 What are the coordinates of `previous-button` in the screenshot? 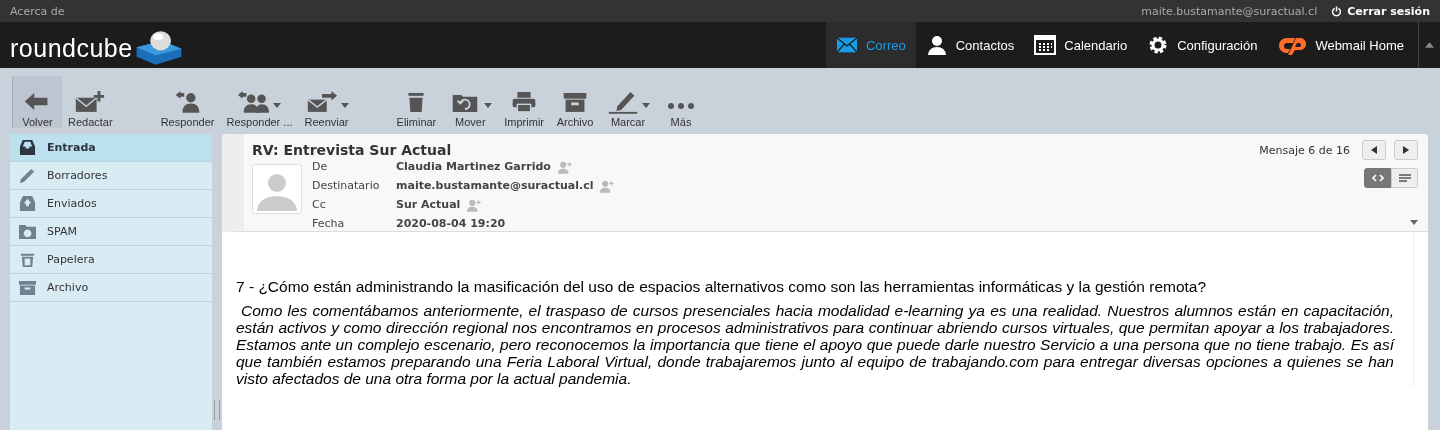 It's located at (1374, 150).